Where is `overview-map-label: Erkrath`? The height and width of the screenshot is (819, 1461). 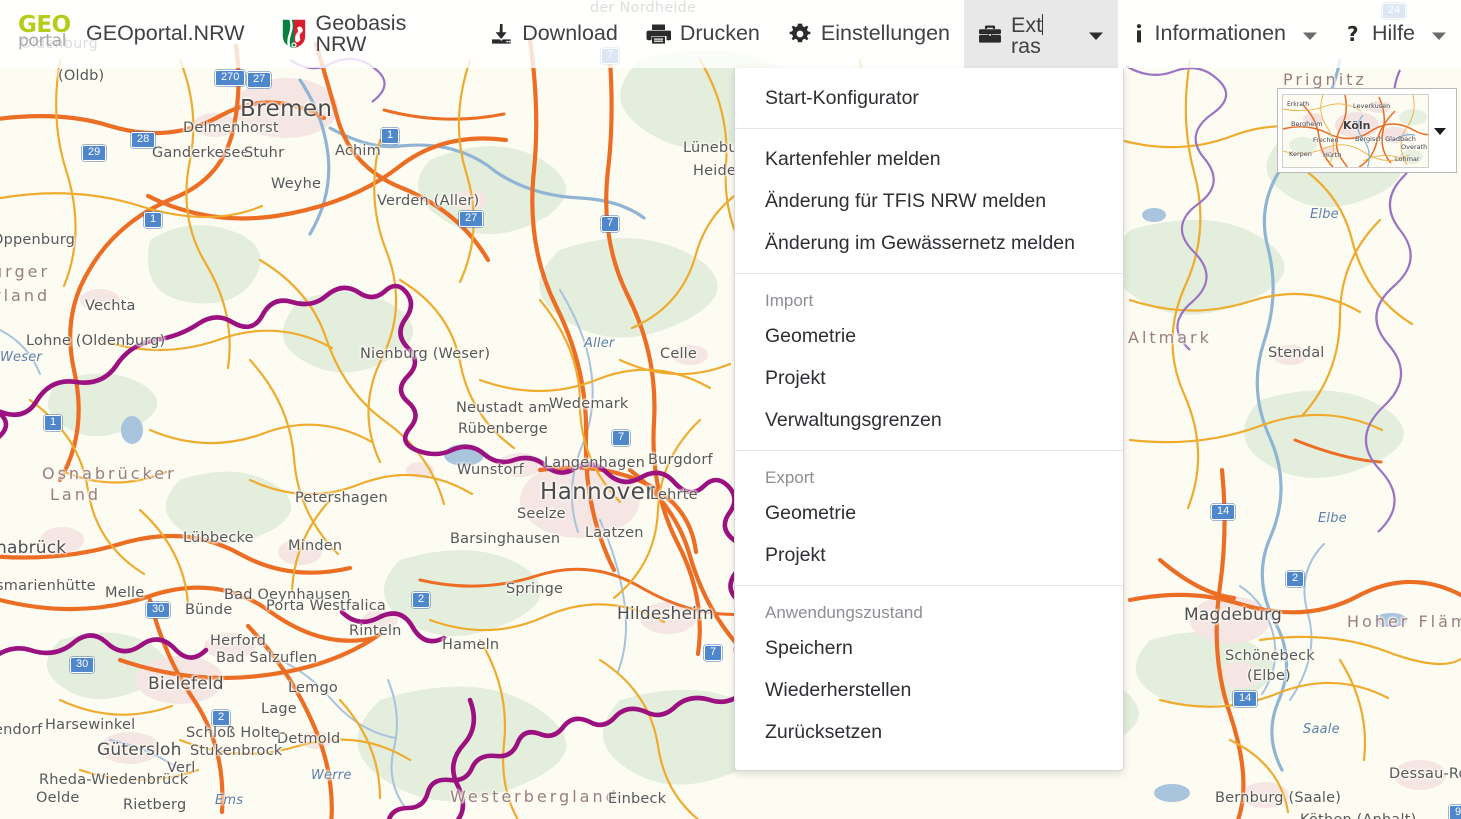
overview-map-label: Erkrath is located at coordinates (1298, 104).